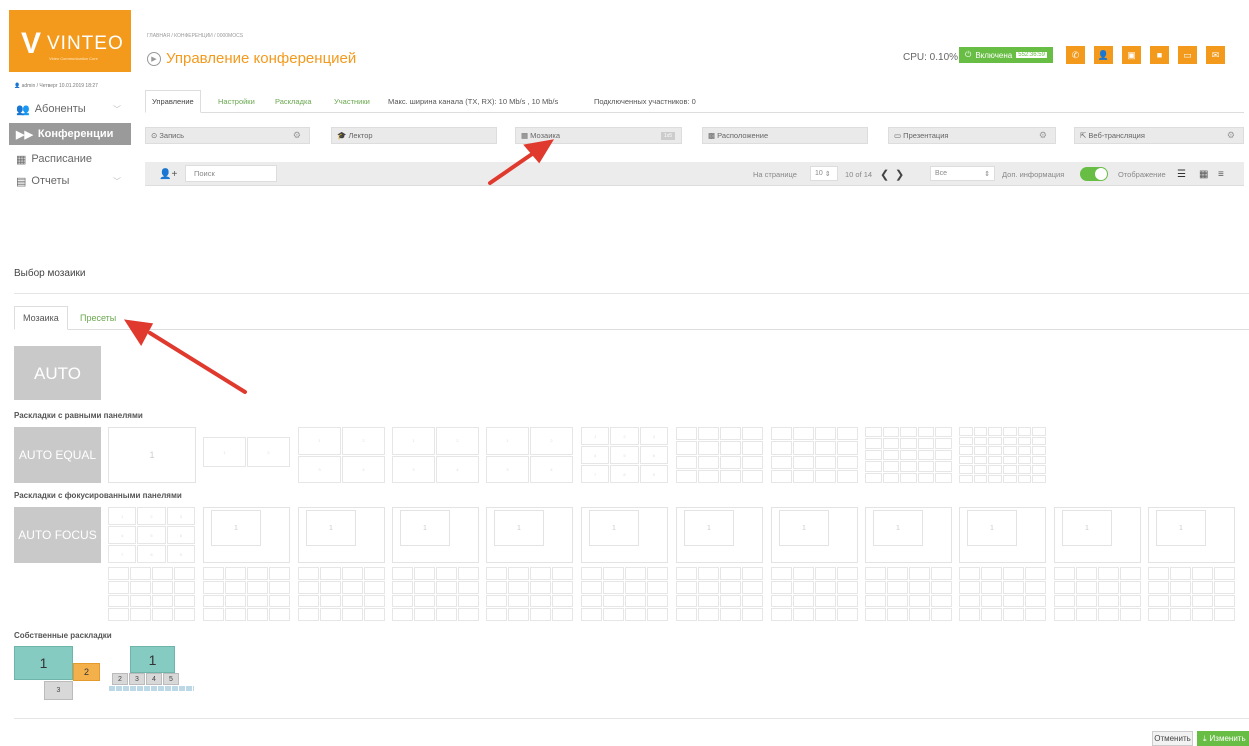 This screenshot has height=746, width=1249. What do you see at coordinates (173, 101) in the screenshot?
I see `tab-management: Управление` at bounding box center [173, 101].